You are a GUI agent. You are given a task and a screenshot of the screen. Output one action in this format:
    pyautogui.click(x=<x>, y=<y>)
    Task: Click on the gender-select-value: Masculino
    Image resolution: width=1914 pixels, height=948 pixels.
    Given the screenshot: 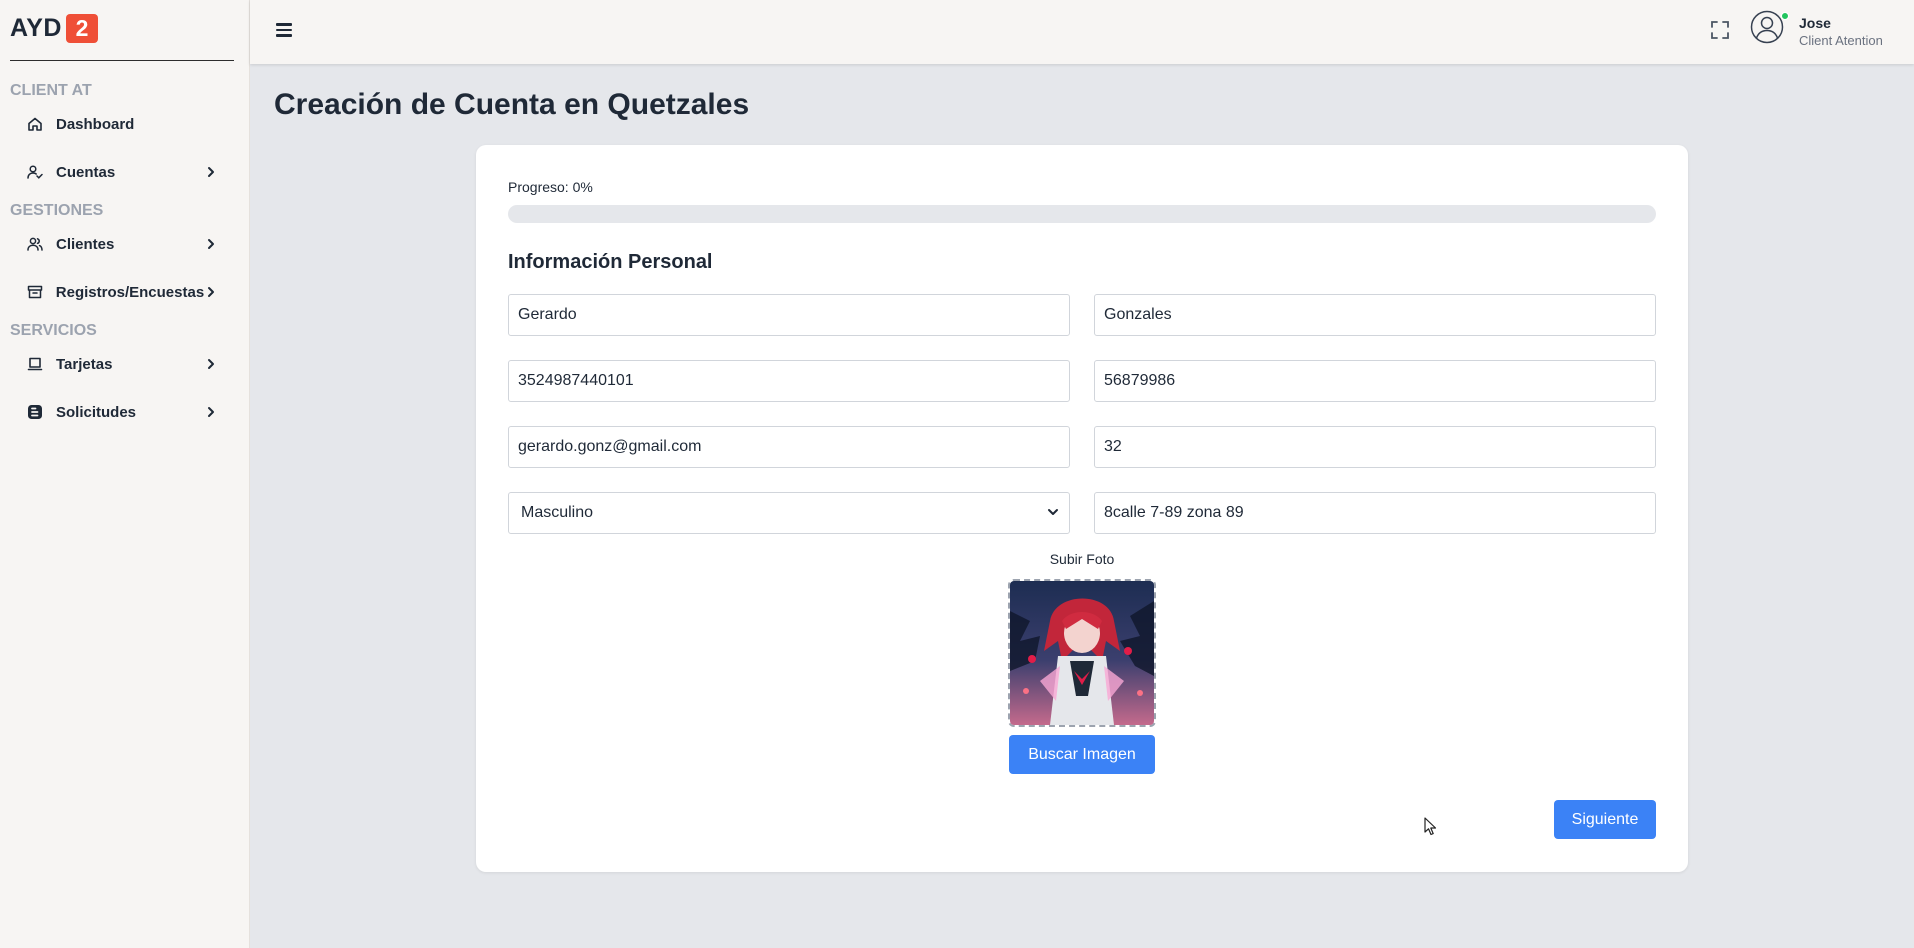 What is the action you would take?
    pyautogui.click(x=557, y=512)
    